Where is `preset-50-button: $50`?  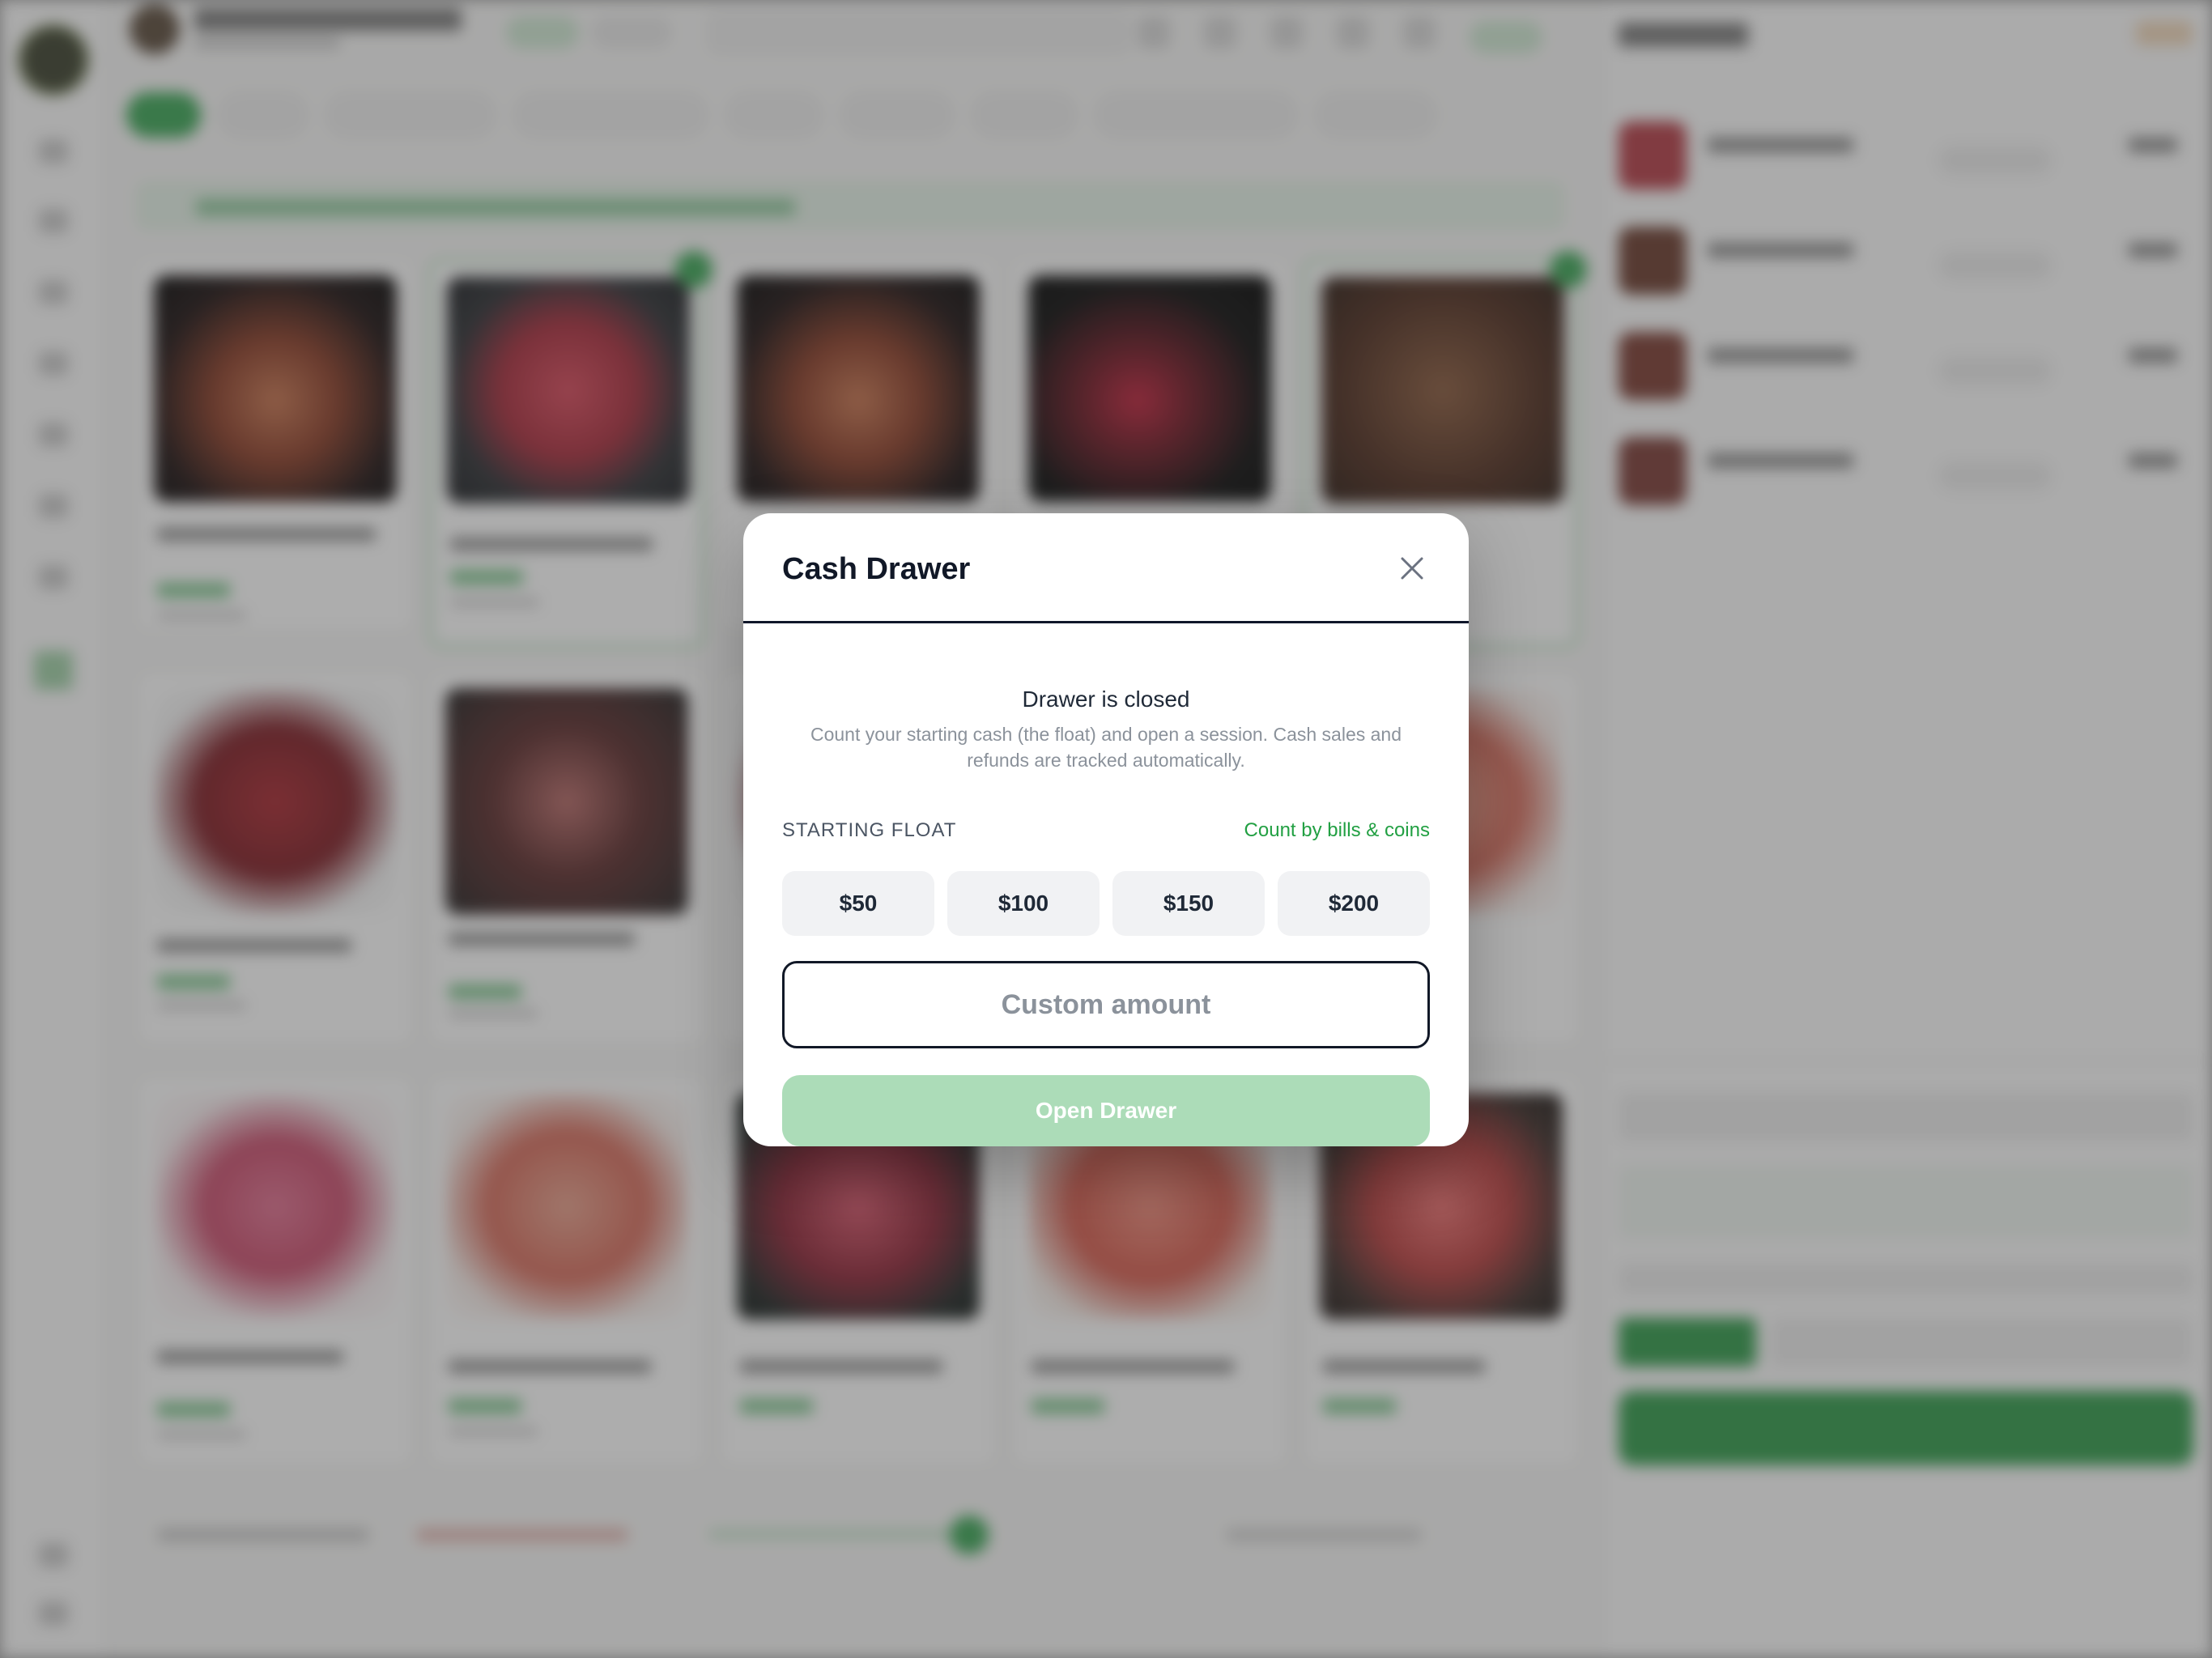
preset-50-button: $50 is located at coordinates (858, 903).